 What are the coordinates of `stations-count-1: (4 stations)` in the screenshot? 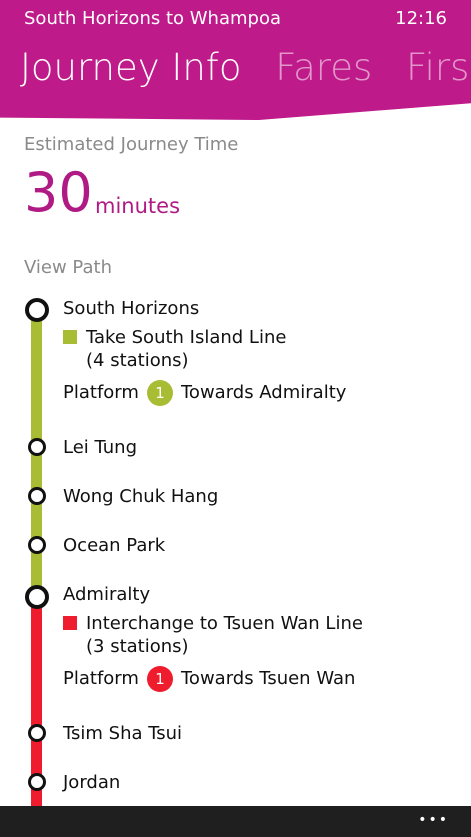 It's located at (137, 360).